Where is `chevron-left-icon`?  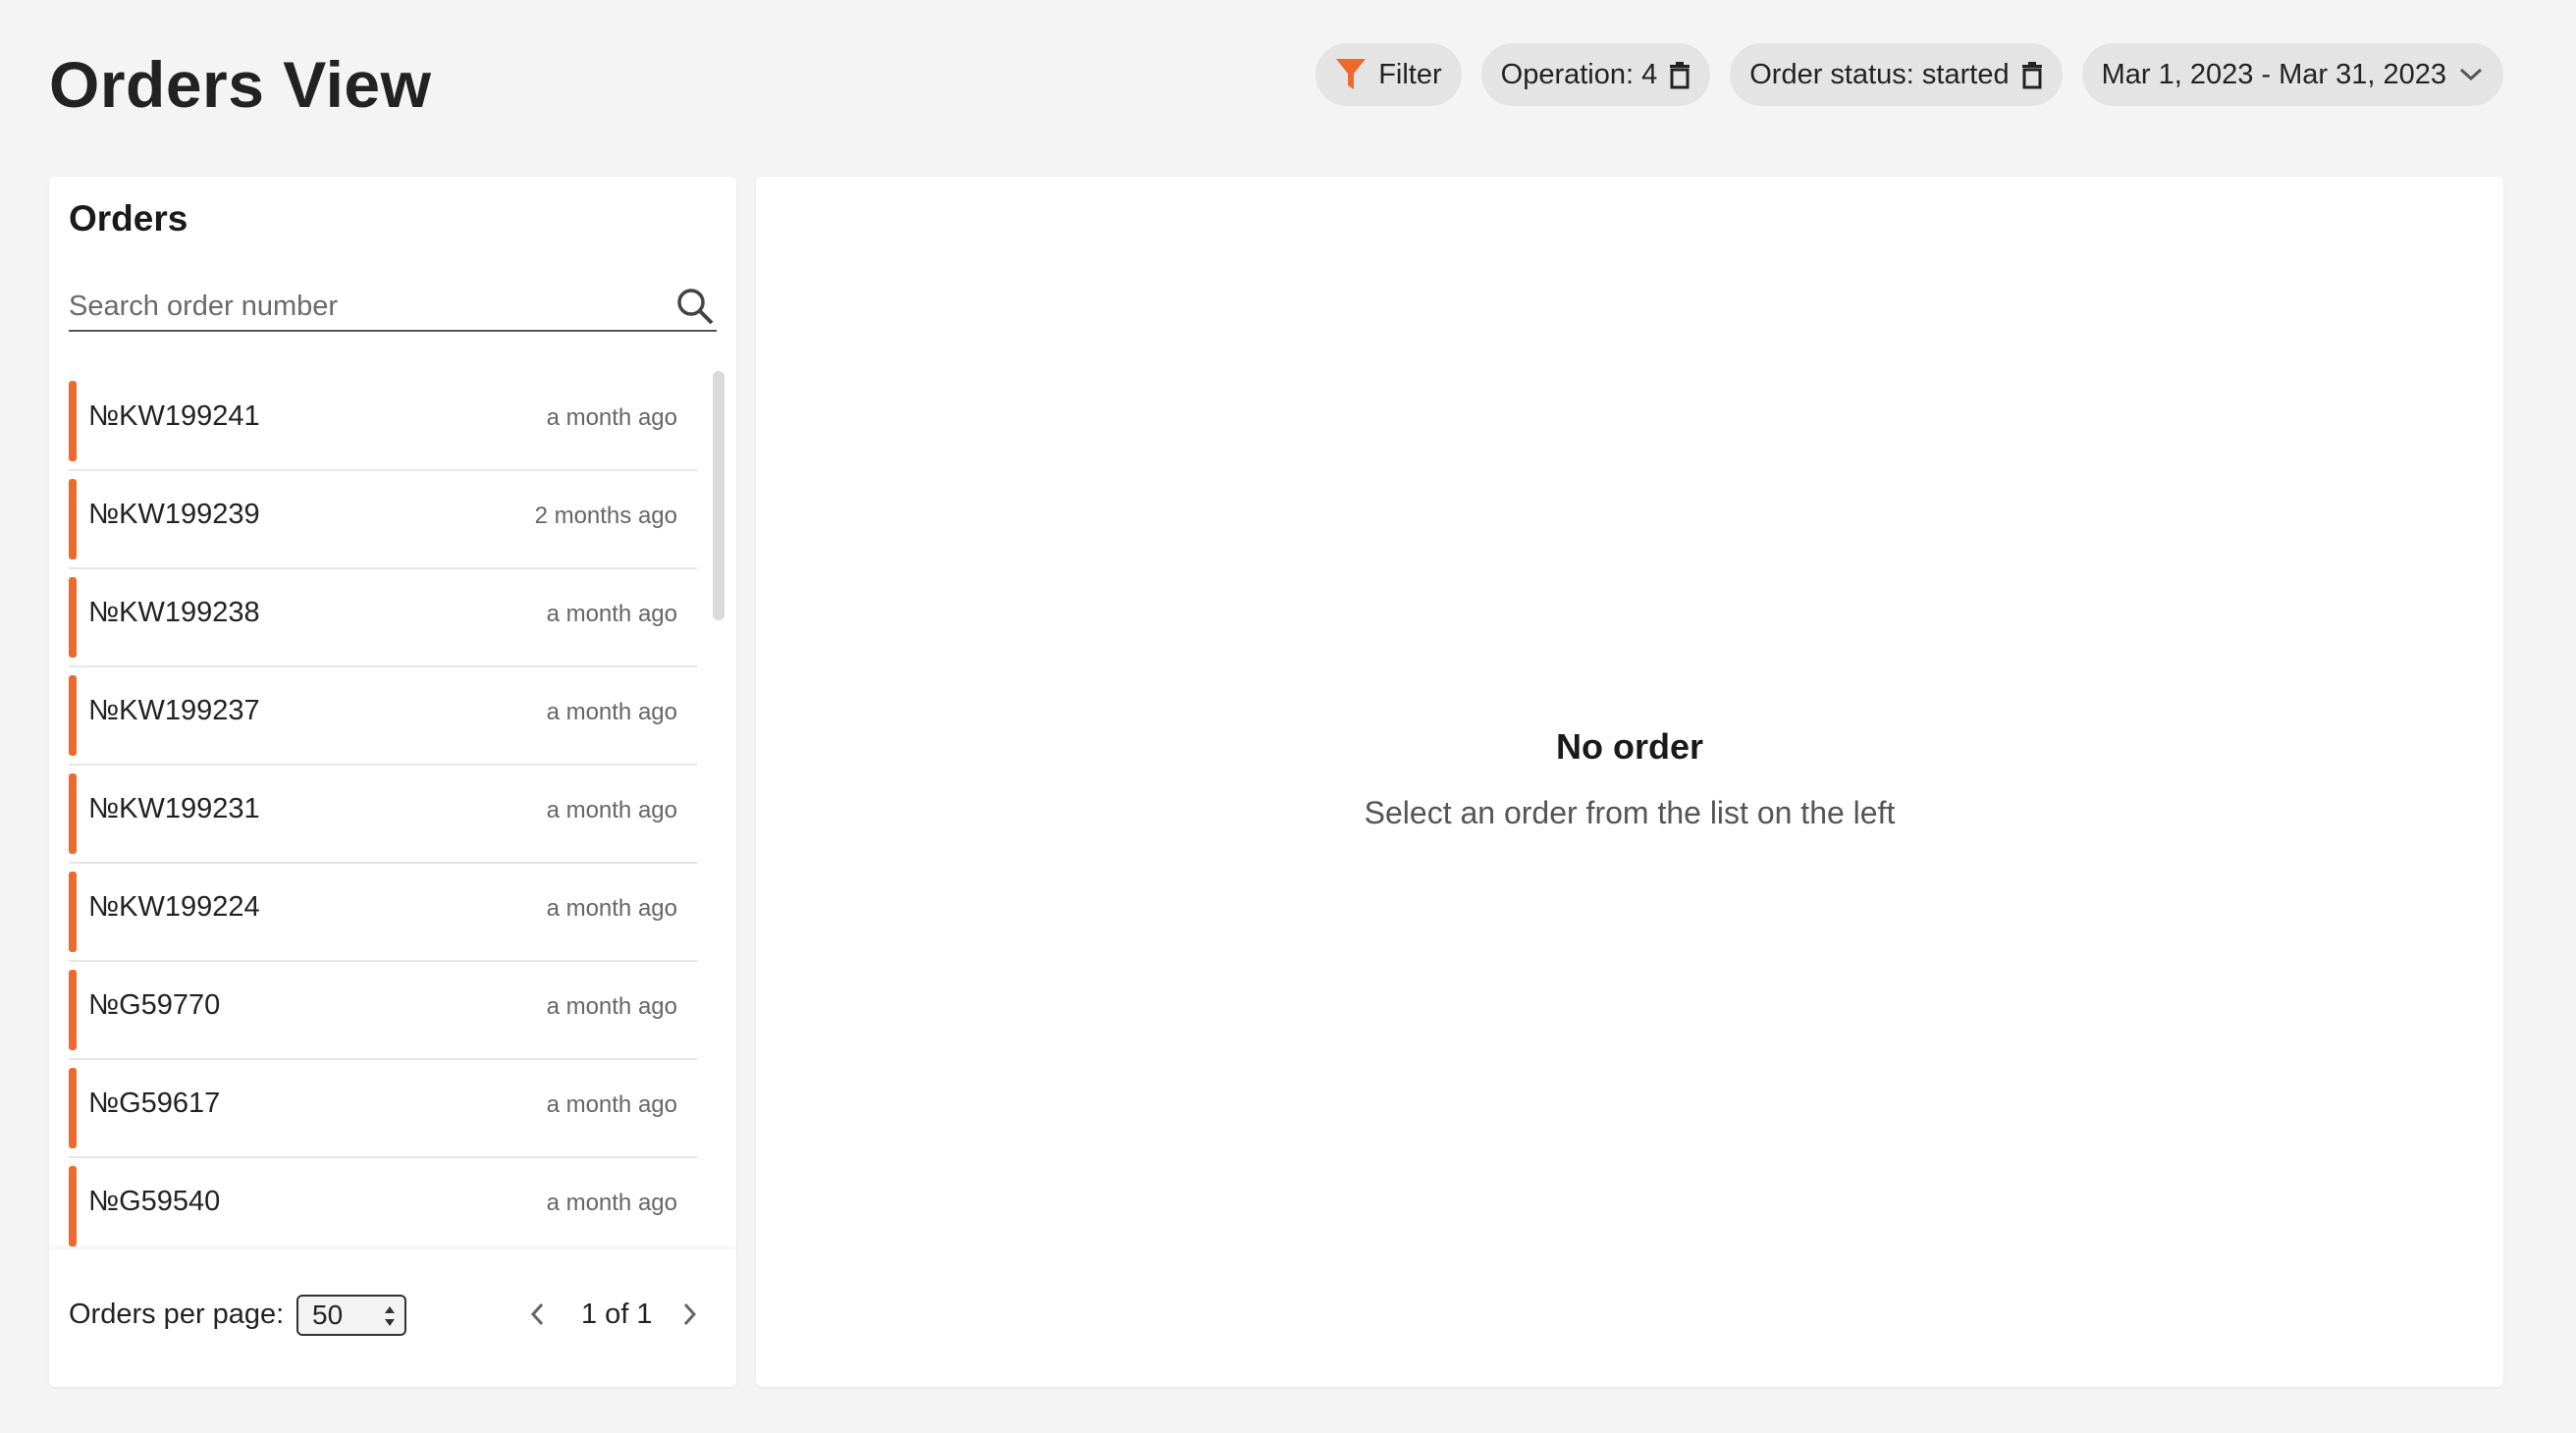 chevron-left-icon is located at coordinates (538, 1316).